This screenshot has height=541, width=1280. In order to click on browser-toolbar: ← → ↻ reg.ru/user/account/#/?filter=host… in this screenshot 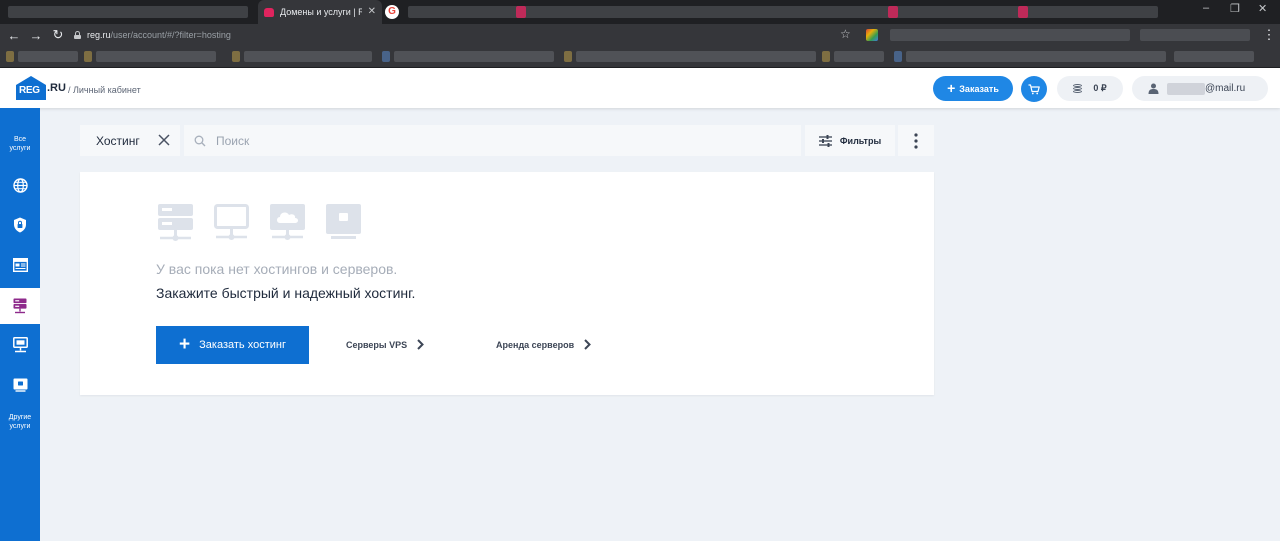, I will do `click(640, 35)`.